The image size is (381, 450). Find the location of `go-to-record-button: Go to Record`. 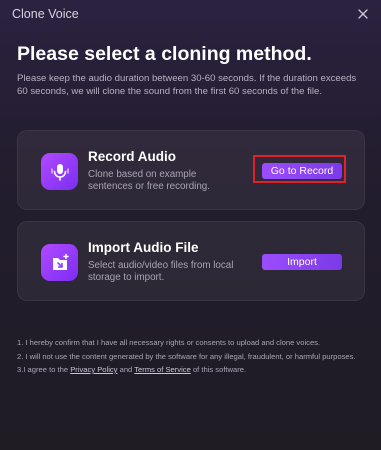

go-to-record-button: Go to Record is located at coordinates (302, 171).